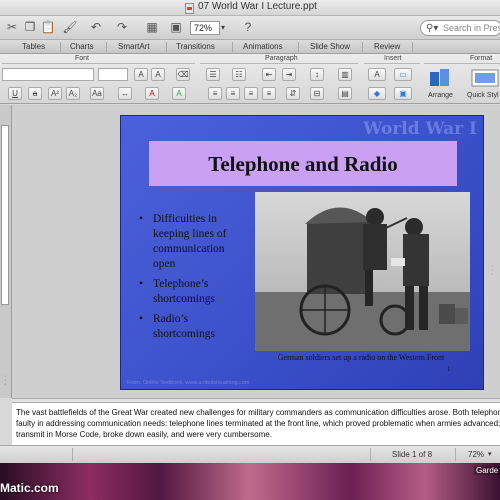 The height and width of the screenshot is (500, 500). I want to click on view-buttons, so click(43, 454).